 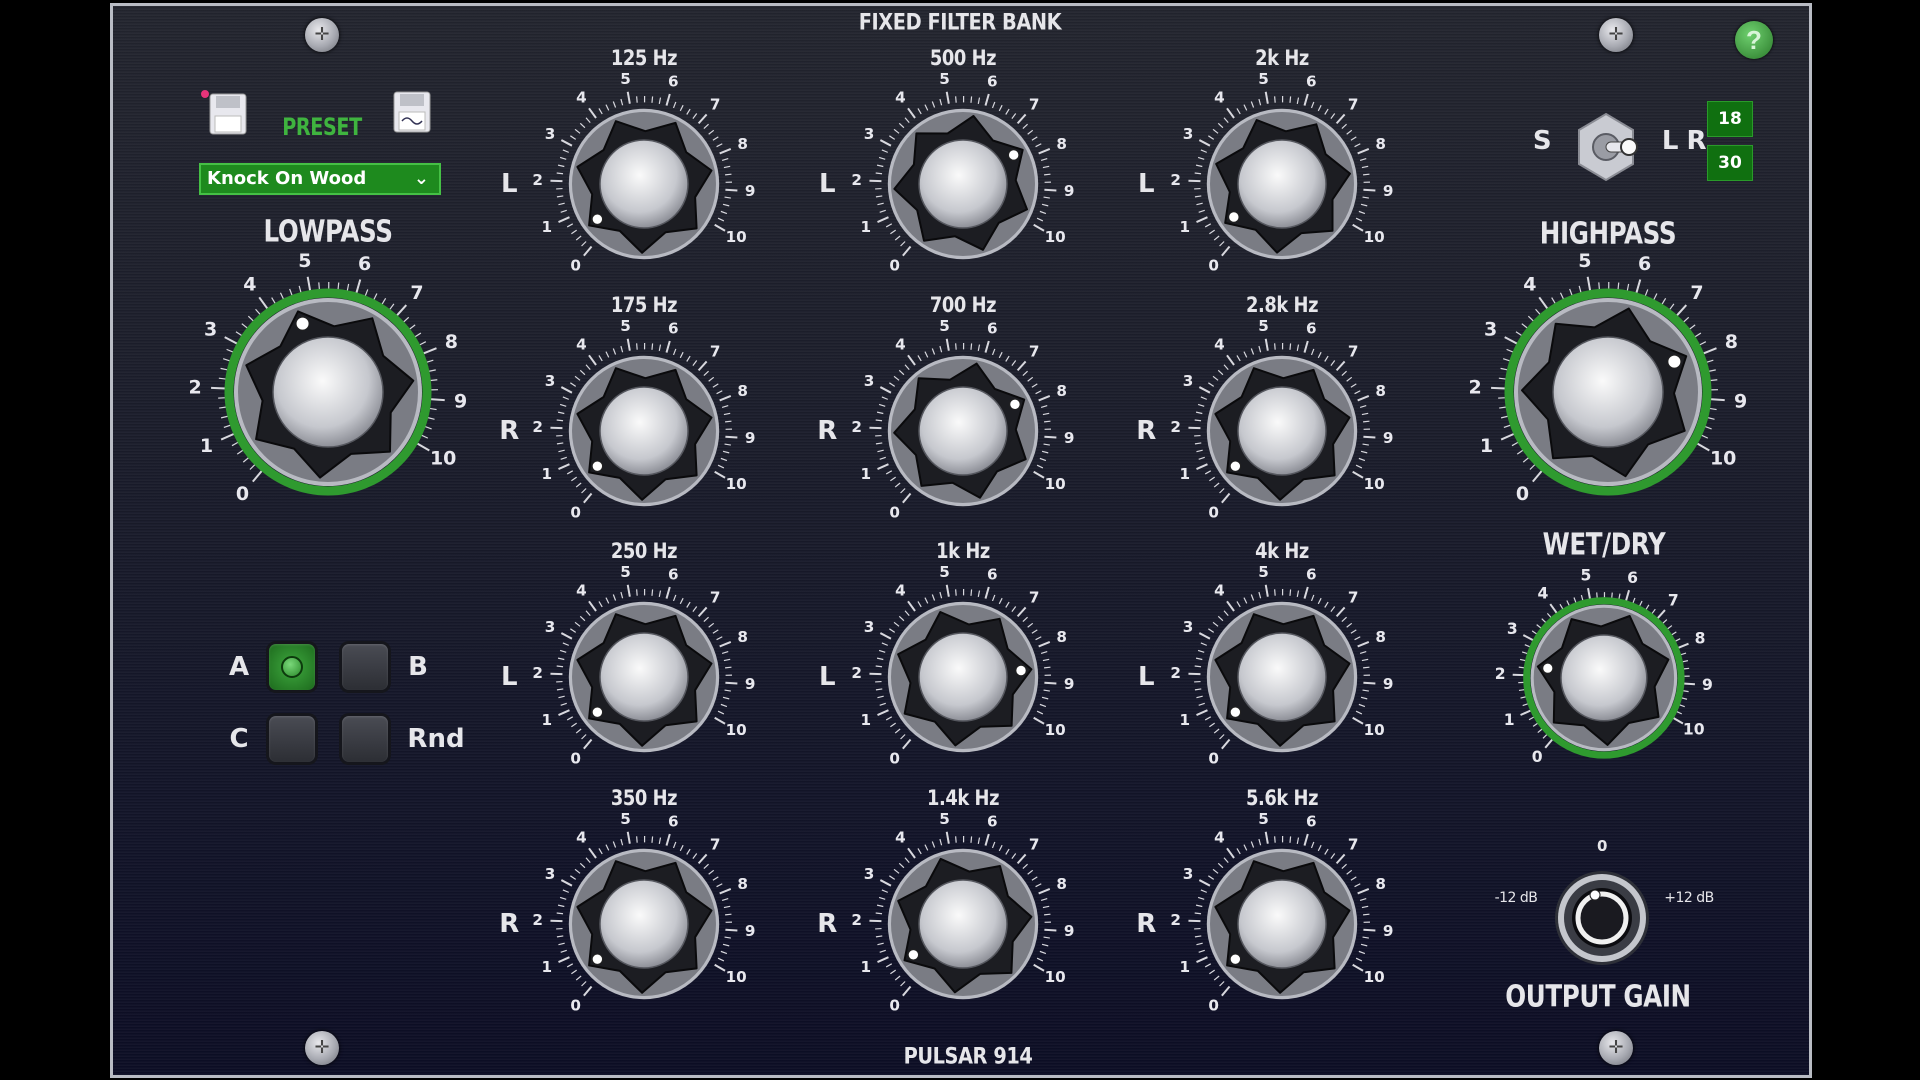 I want to click on band-freq-label: 250 Hz, so click(x=644, y=551).